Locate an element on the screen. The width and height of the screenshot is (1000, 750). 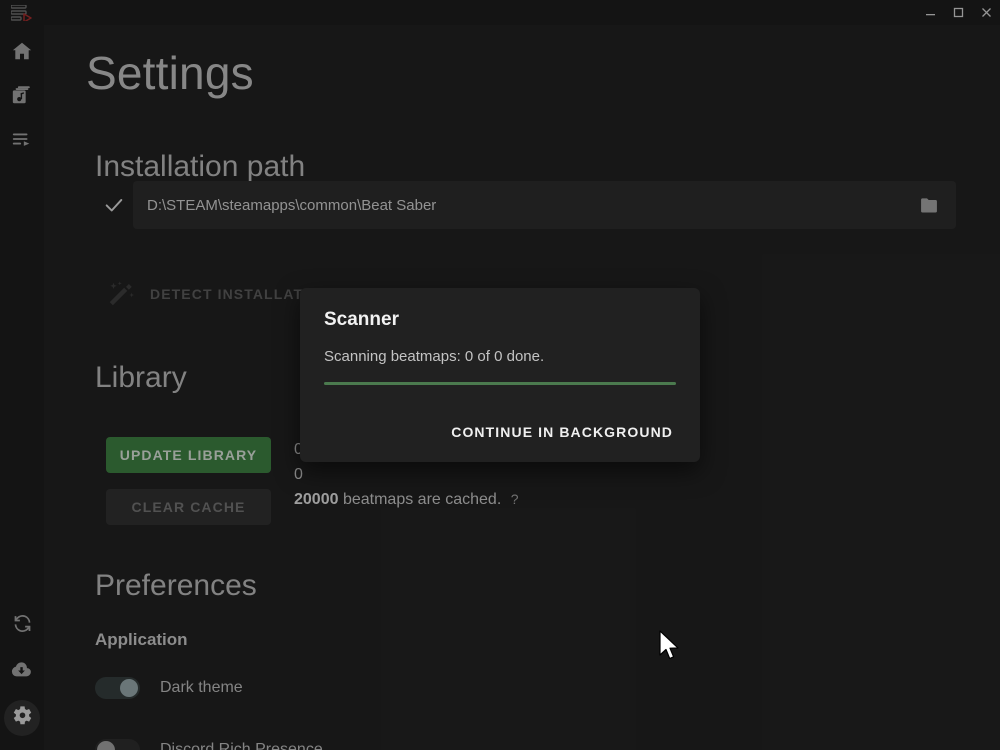
continue-in-background-button: CONTINUE IN BACKGROUND is located at coordinates (562, 432).